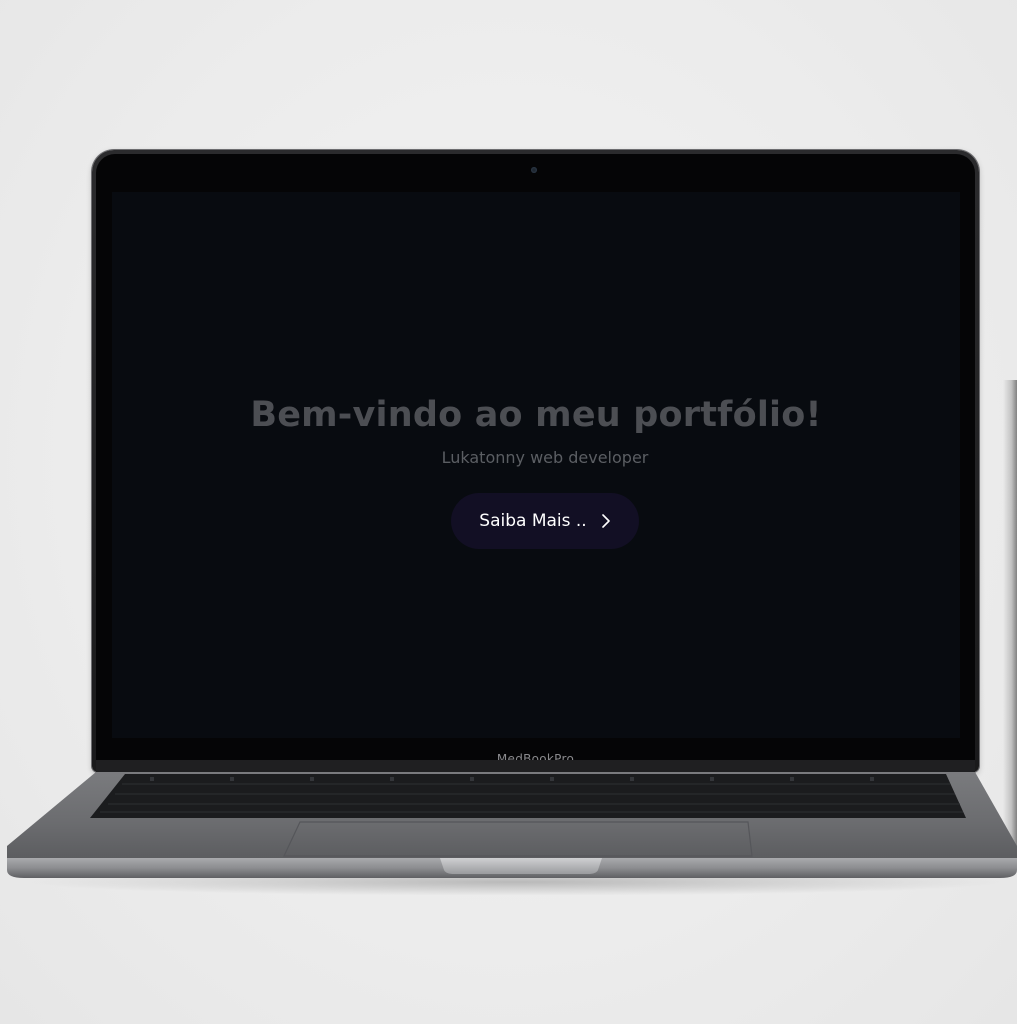 The image size is (1017, 1024). I want to click on webcam-icon, so click(534, 170).